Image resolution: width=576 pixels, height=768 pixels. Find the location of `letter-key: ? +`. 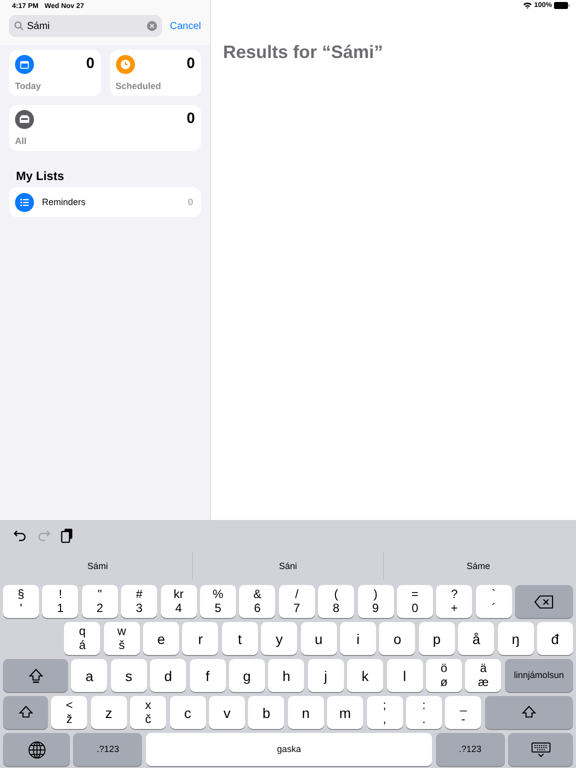

letter-key: ? + is located at coordinates (454, 601).